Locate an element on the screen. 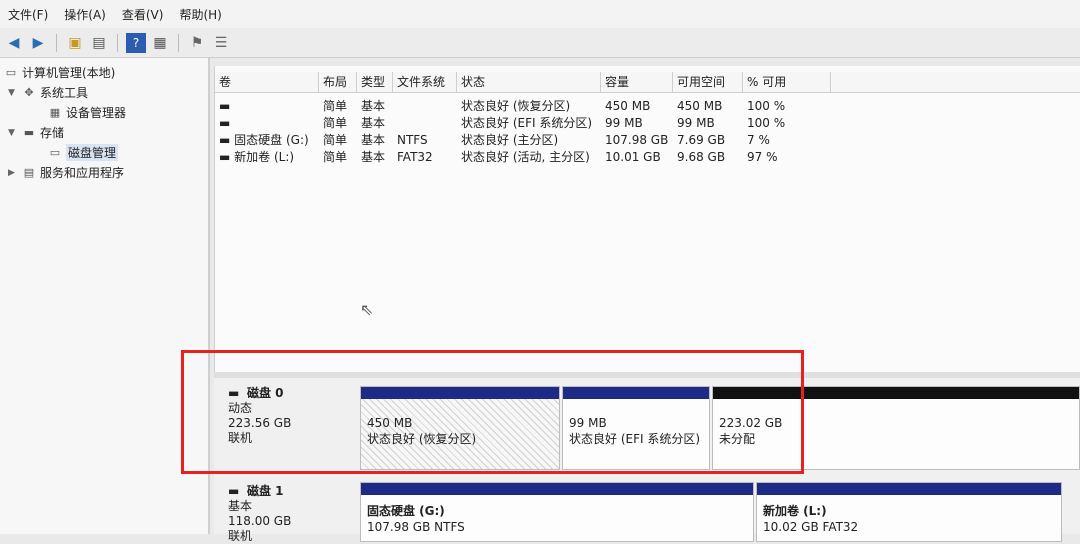 This screenshot has width=1080, height=544. capacity-cell: 107.98 GB is located at coordinates (637, 140).